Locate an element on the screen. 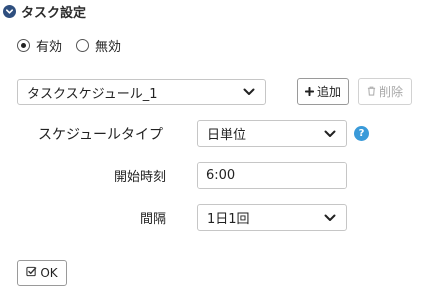  add-button-label: 追加 is located at coordinates (328, 92).